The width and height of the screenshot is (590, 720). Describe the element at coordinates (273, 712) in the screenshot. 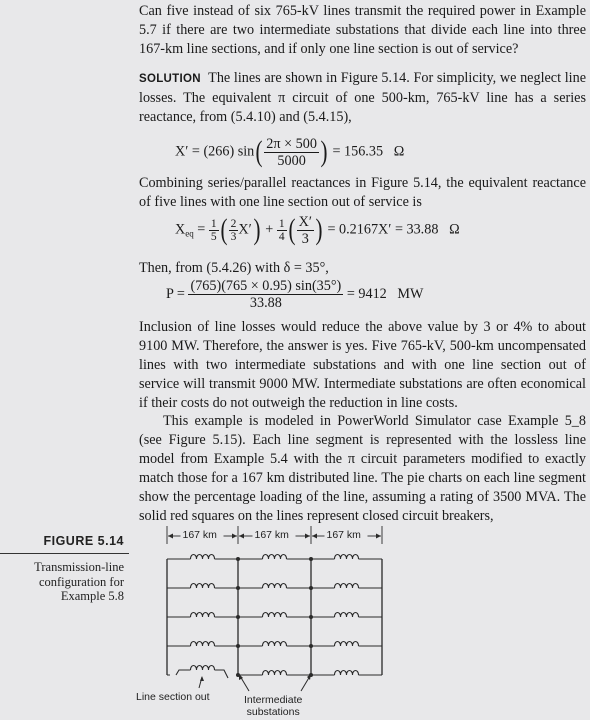

I see `annotation-substations-line2: substations` at that location.